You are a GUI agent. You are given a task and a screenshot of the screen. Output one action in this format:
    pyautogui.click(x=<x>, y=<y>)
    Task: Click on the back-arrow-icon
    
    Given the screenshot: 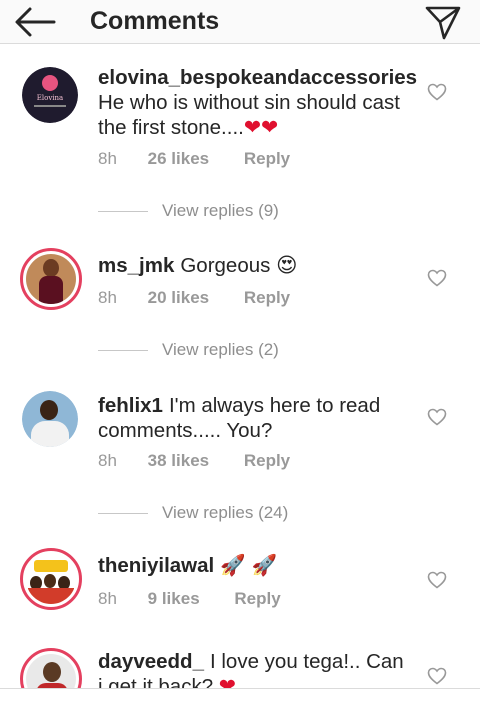 What is the action you would take?
    pyautogui.click(x=35, y=22)
    